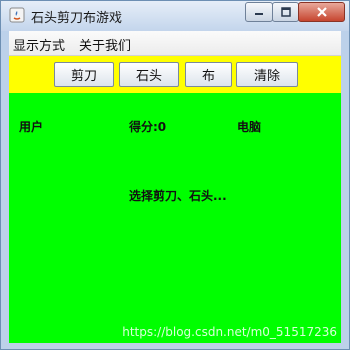 The height and width of the screenshot is (350, 350). I want to click on minimize-button, so click(259, 12).